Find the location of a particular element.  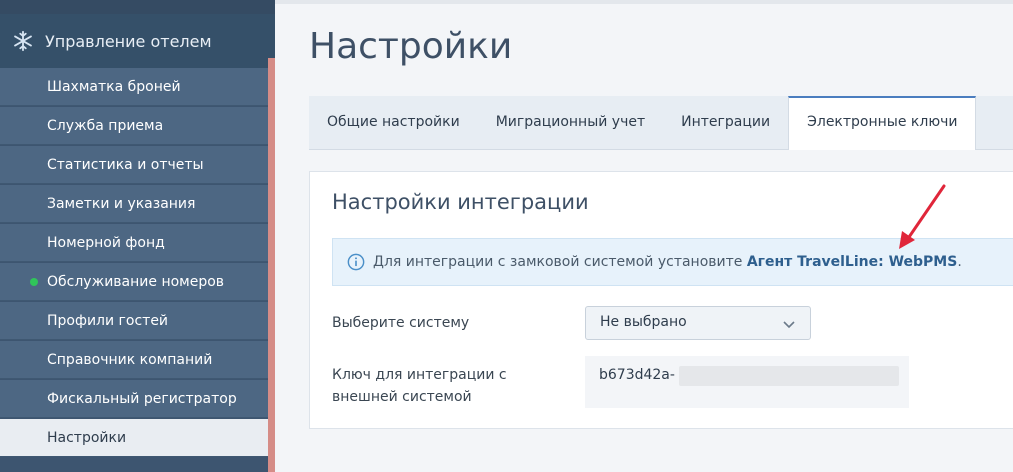

sidebar-item-label: Обслуживание номеров is located at coordinates (136, 282).